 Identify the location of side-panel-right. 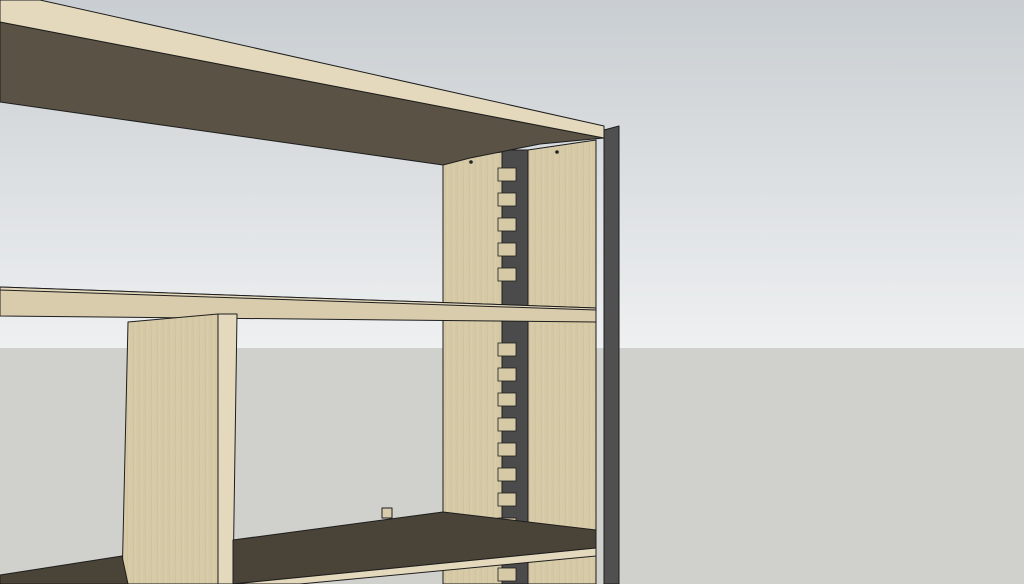
(562, 361).